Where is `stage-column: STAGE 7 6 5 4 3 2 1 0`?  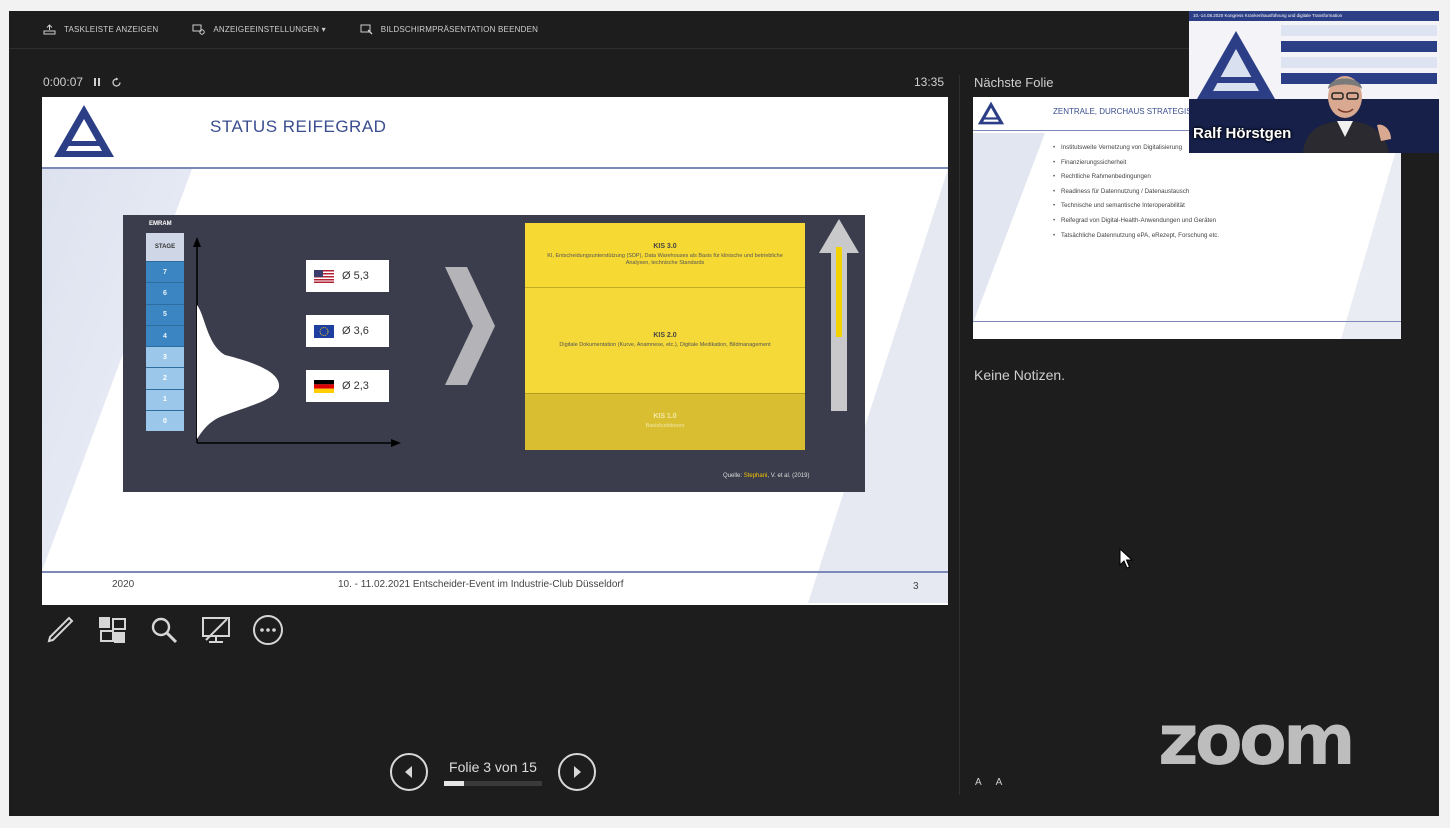
stage-column: STAGE 7 6 5 4 3 2 1 0 is located at coordinates (165, 340).